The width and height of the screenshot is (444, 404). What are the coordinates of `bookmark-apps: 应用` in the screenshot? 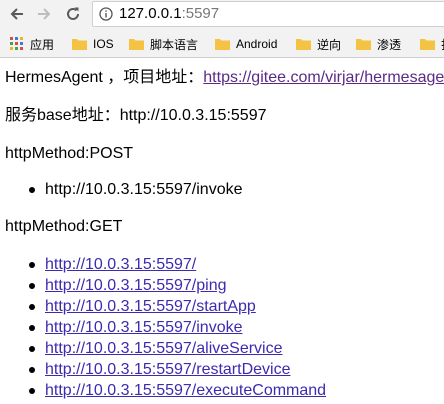 It's located at (32, 44).